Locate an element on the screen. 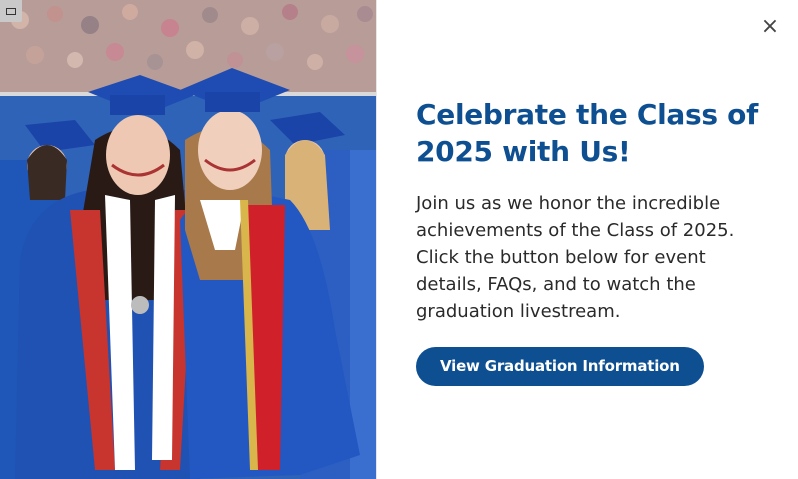 This screenshot has width=798, height=479. image-mode-icon is located at coordinates (11, 11).